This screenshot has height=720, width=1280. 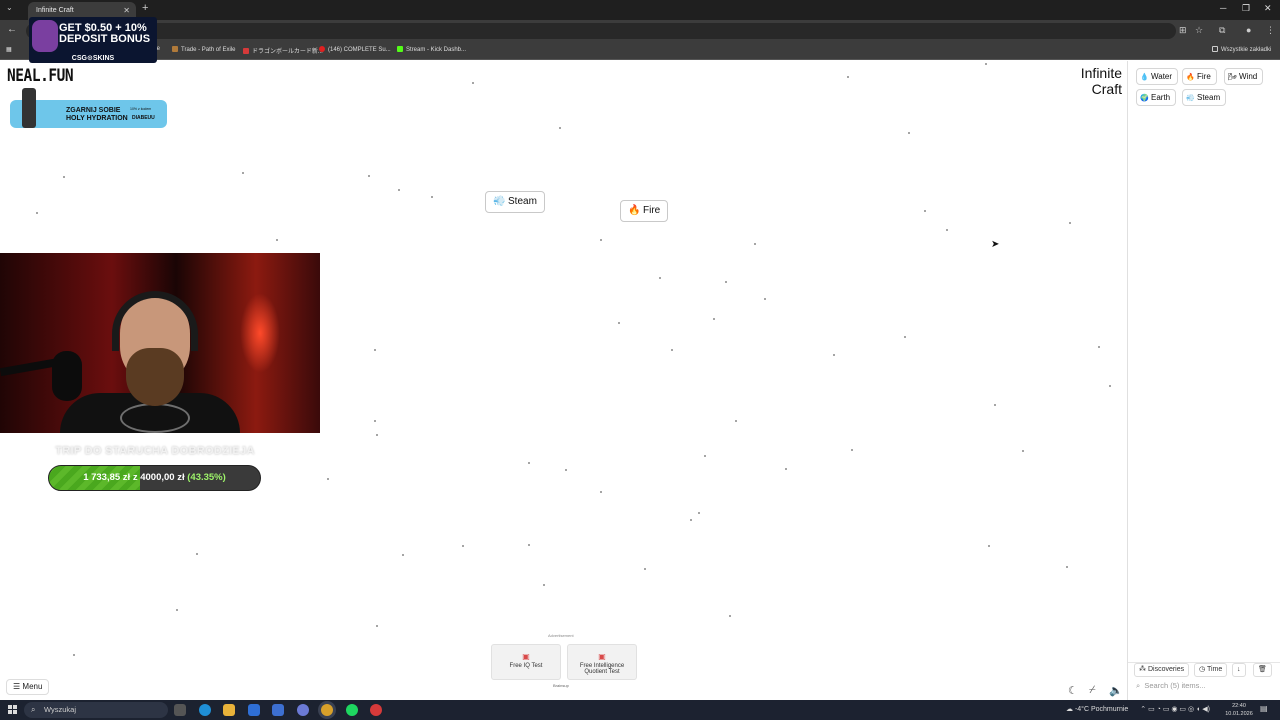 I want to click on canvas-element-label: Steam, so click(x=522, y=201).